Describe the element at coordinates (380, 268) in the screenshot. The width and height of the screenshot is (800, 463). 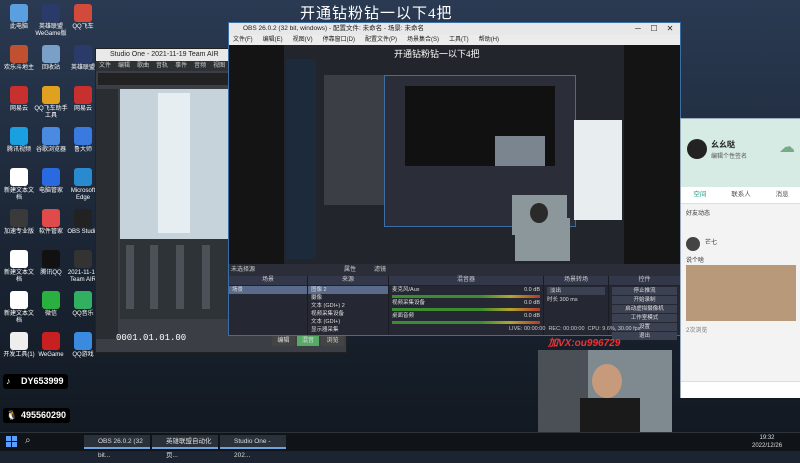
I see `filters-button: 滤镜` at that location.